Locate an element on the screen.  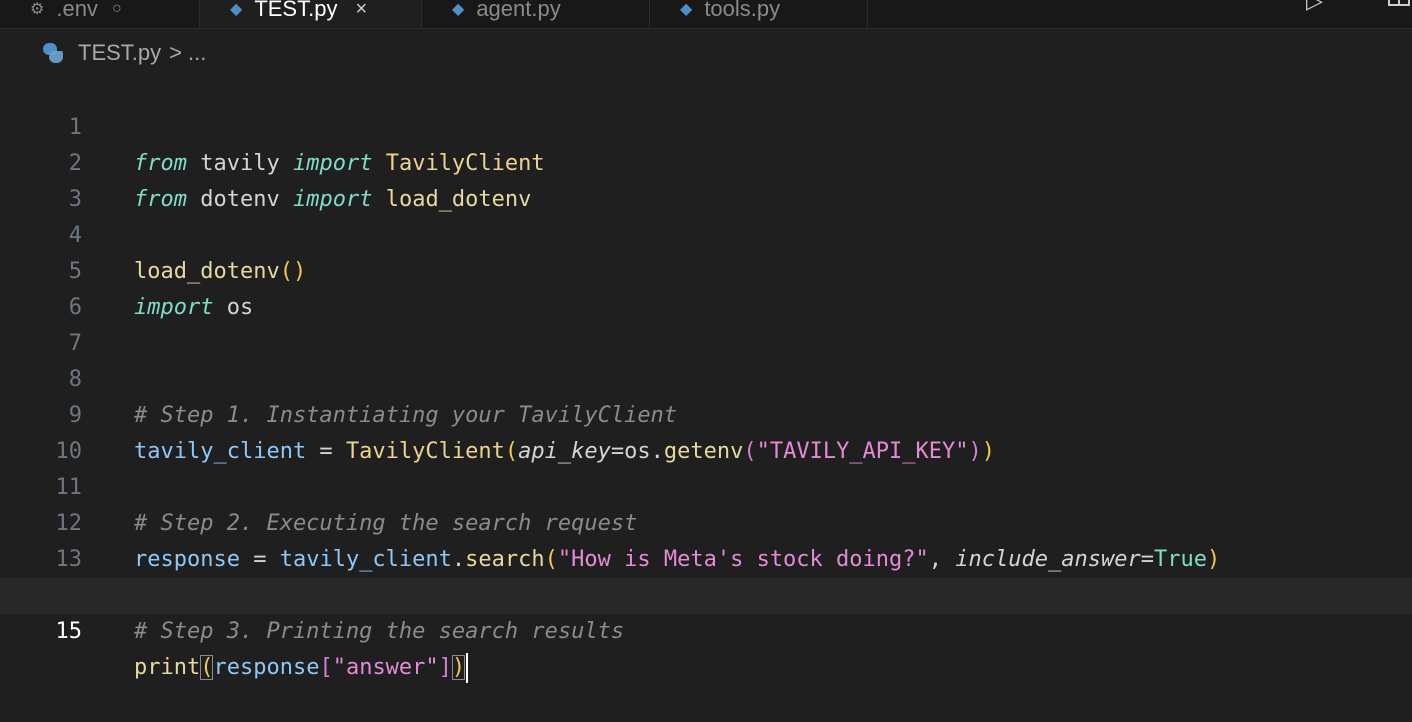
code-line: 5 import os is located at coordinates (706, 269).